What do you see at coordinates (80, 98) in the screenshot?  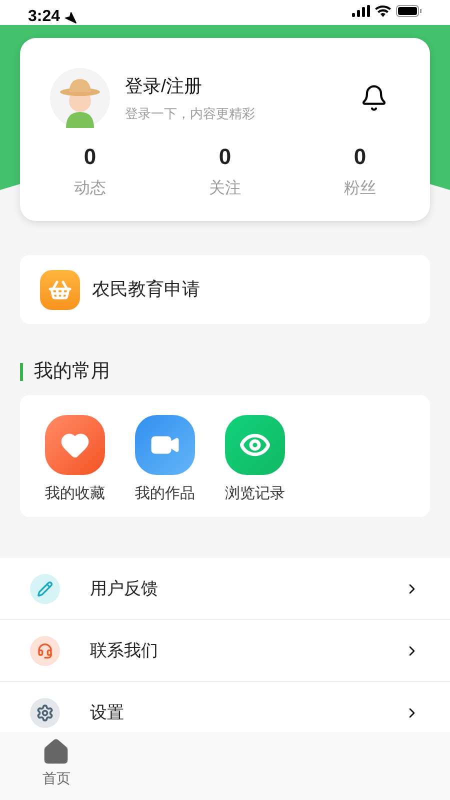 I see `avatar` at bounding box center [80, 98].